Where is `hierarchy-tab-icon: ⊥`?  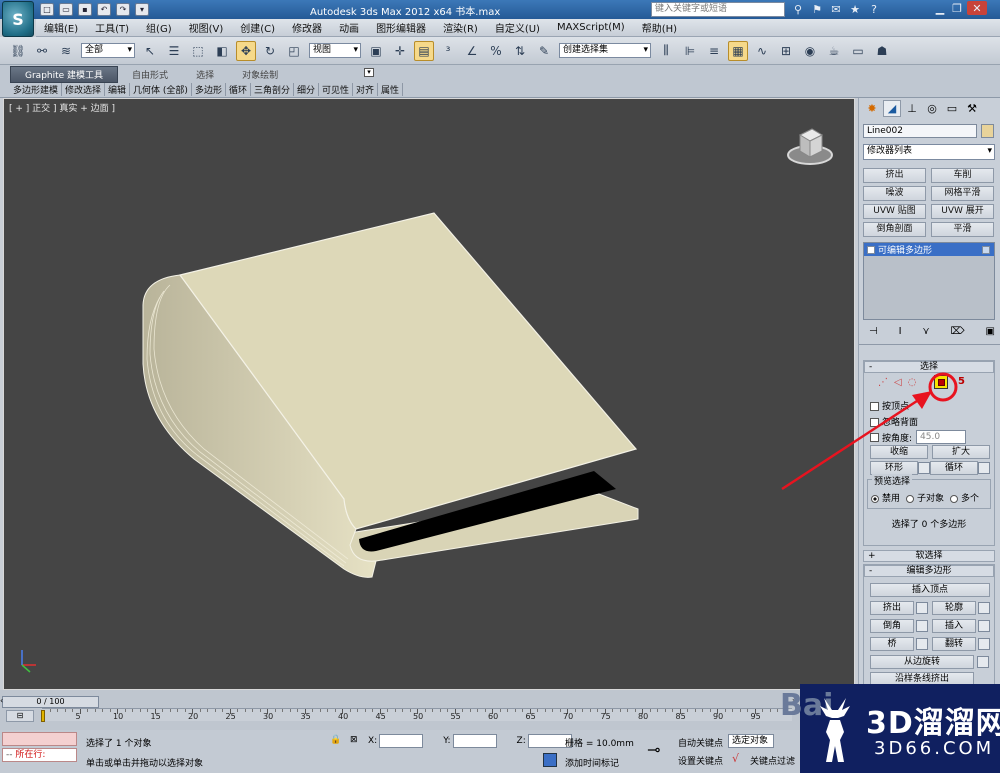
hierarchy-tab-icon: ⊥ is located at coordinates (912, 108).